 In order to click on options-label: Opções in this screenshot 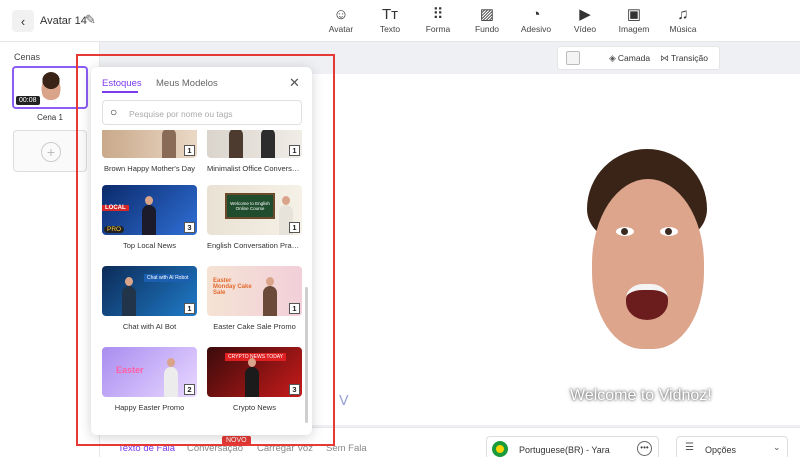, I will do `click(721, 450)`.